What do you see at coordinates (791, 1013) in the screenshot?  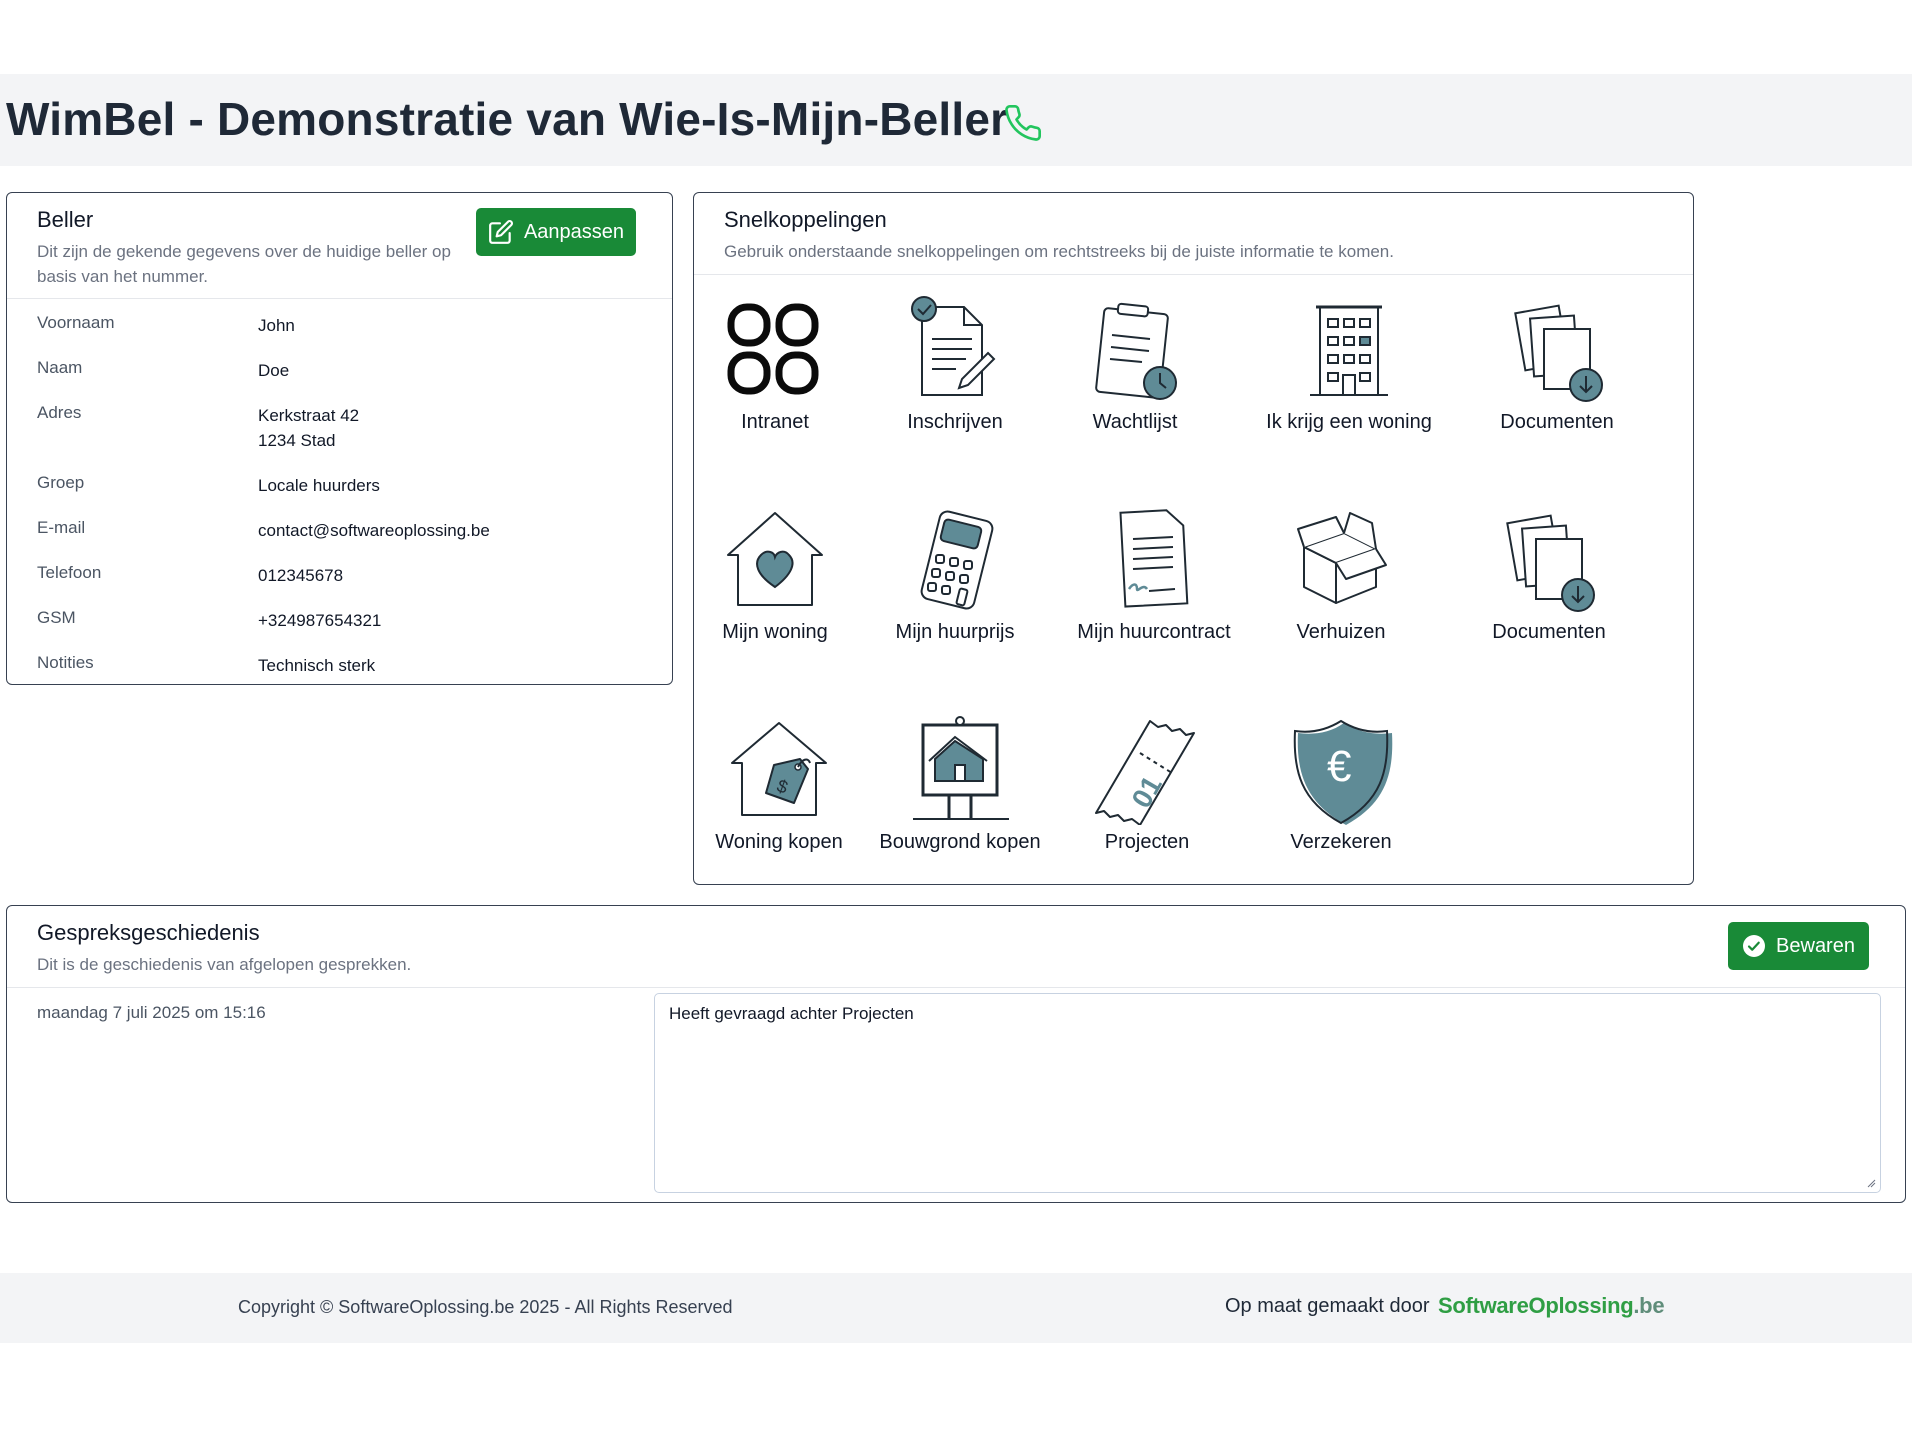 I see `history-note-text: Heeft gevraagd achter Projecten` at bounding box center [791, 1013].